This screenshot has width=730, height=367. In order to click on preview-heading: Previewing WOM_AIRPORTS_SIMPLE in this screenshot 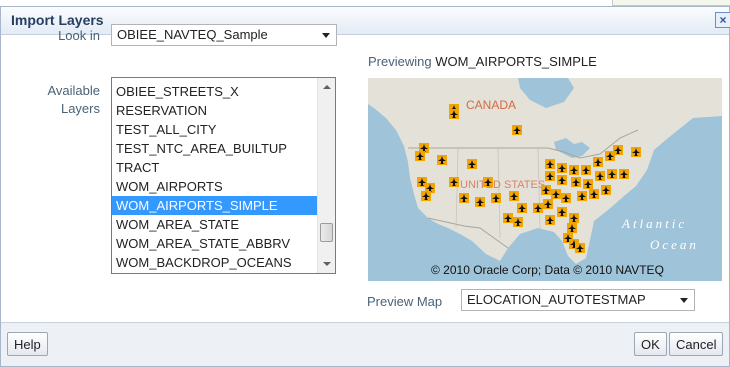, I will do `click(482, 61)`.